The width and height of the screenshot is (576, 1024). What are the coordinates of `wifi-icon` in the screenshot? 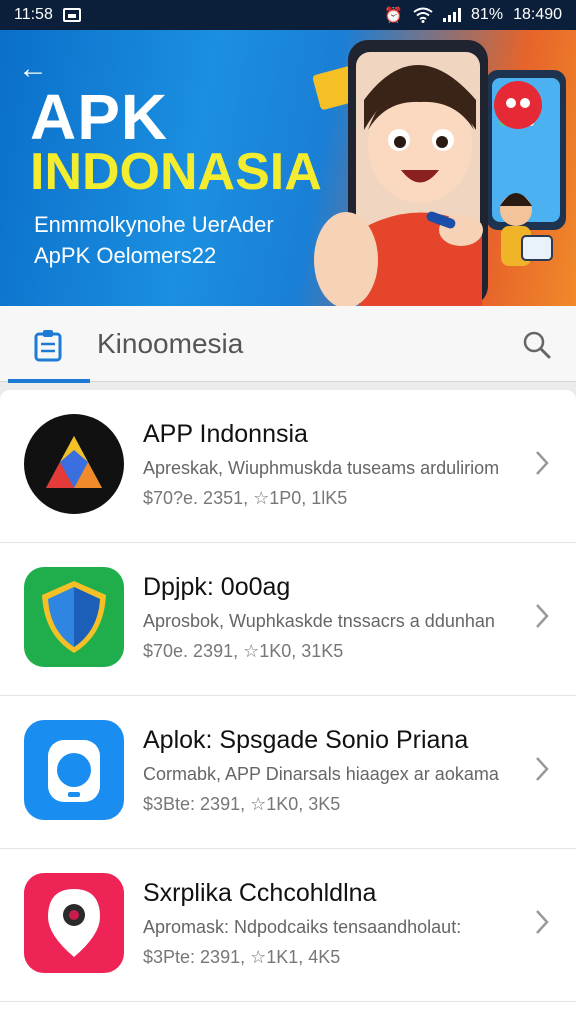 It's located at (423, 15).